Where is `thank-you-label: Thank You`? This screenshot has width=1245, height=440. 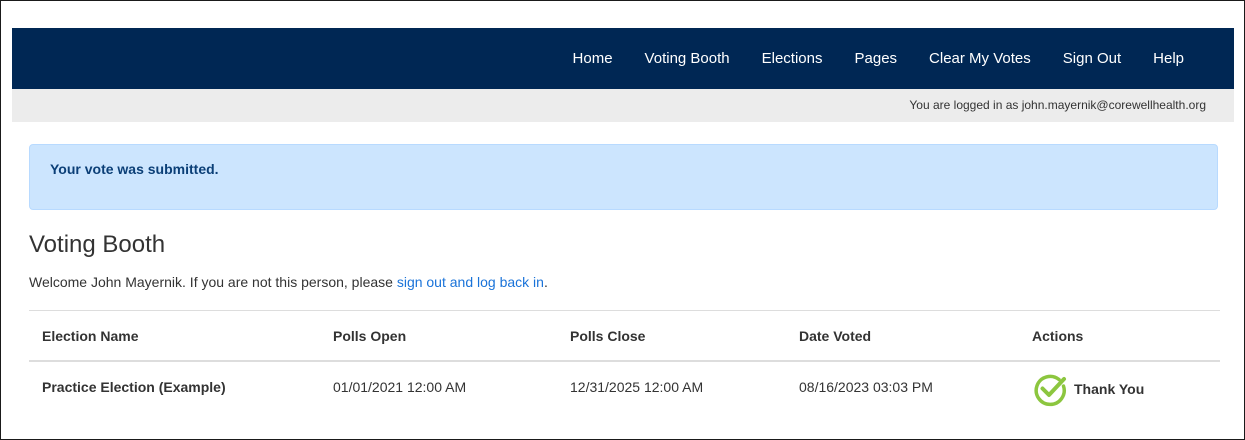
thank-you-label: Thank You is located at coordinates (1109, 389).